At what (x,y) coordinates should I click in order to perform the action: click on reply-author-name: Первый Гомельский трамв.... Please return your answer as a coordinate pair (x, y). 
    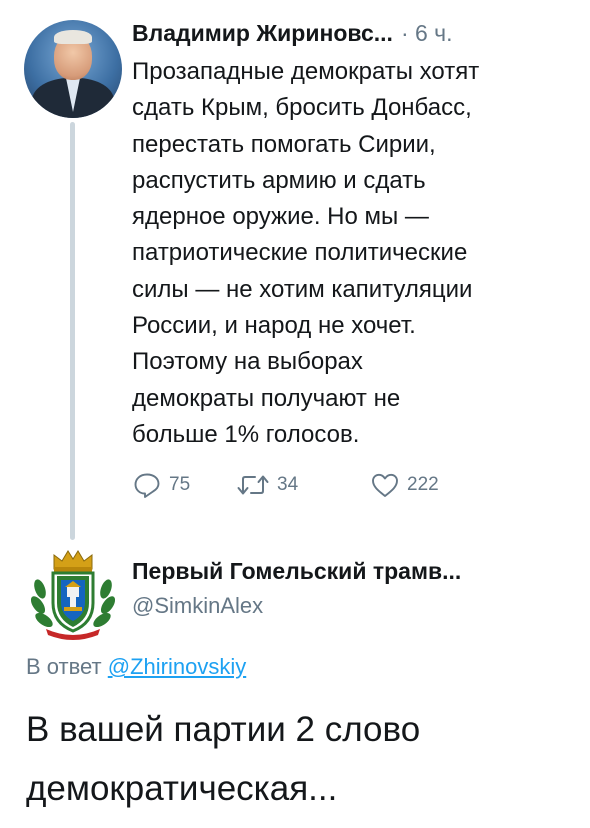
    Looking at the image, I should click on (296, 571).